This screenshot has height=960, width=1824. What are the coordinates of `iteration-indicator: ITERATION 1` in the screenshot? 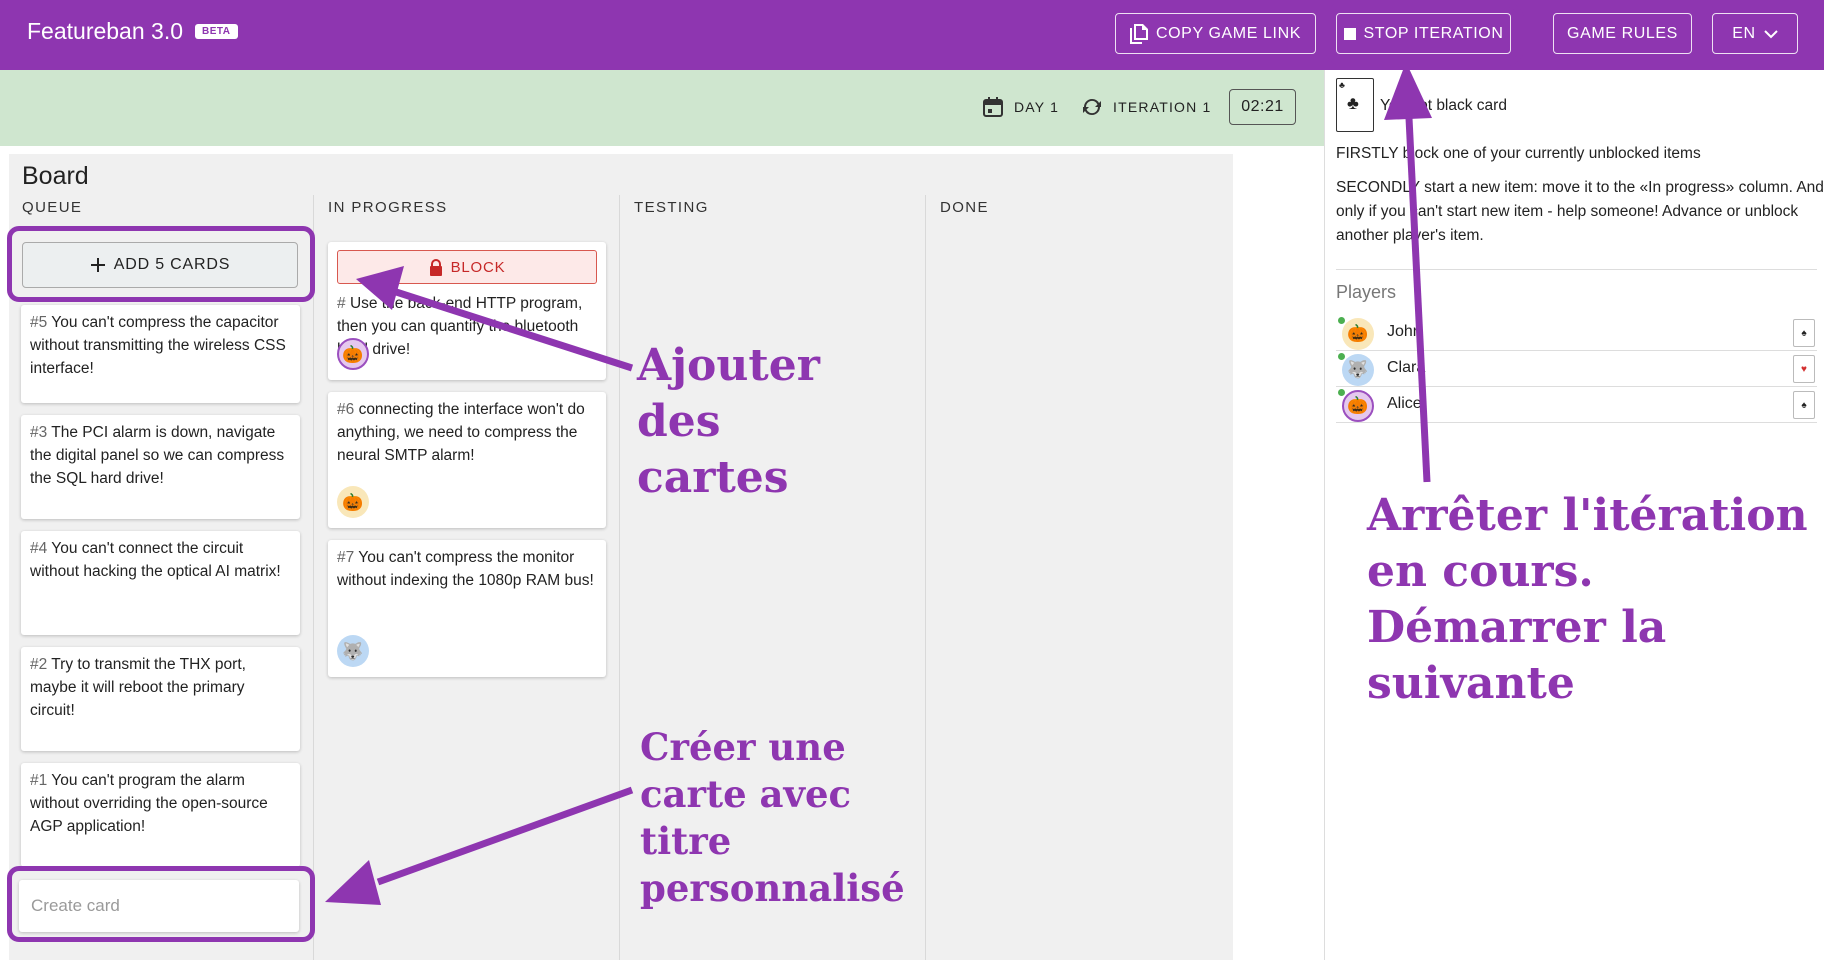 It's located at (1146, 107).